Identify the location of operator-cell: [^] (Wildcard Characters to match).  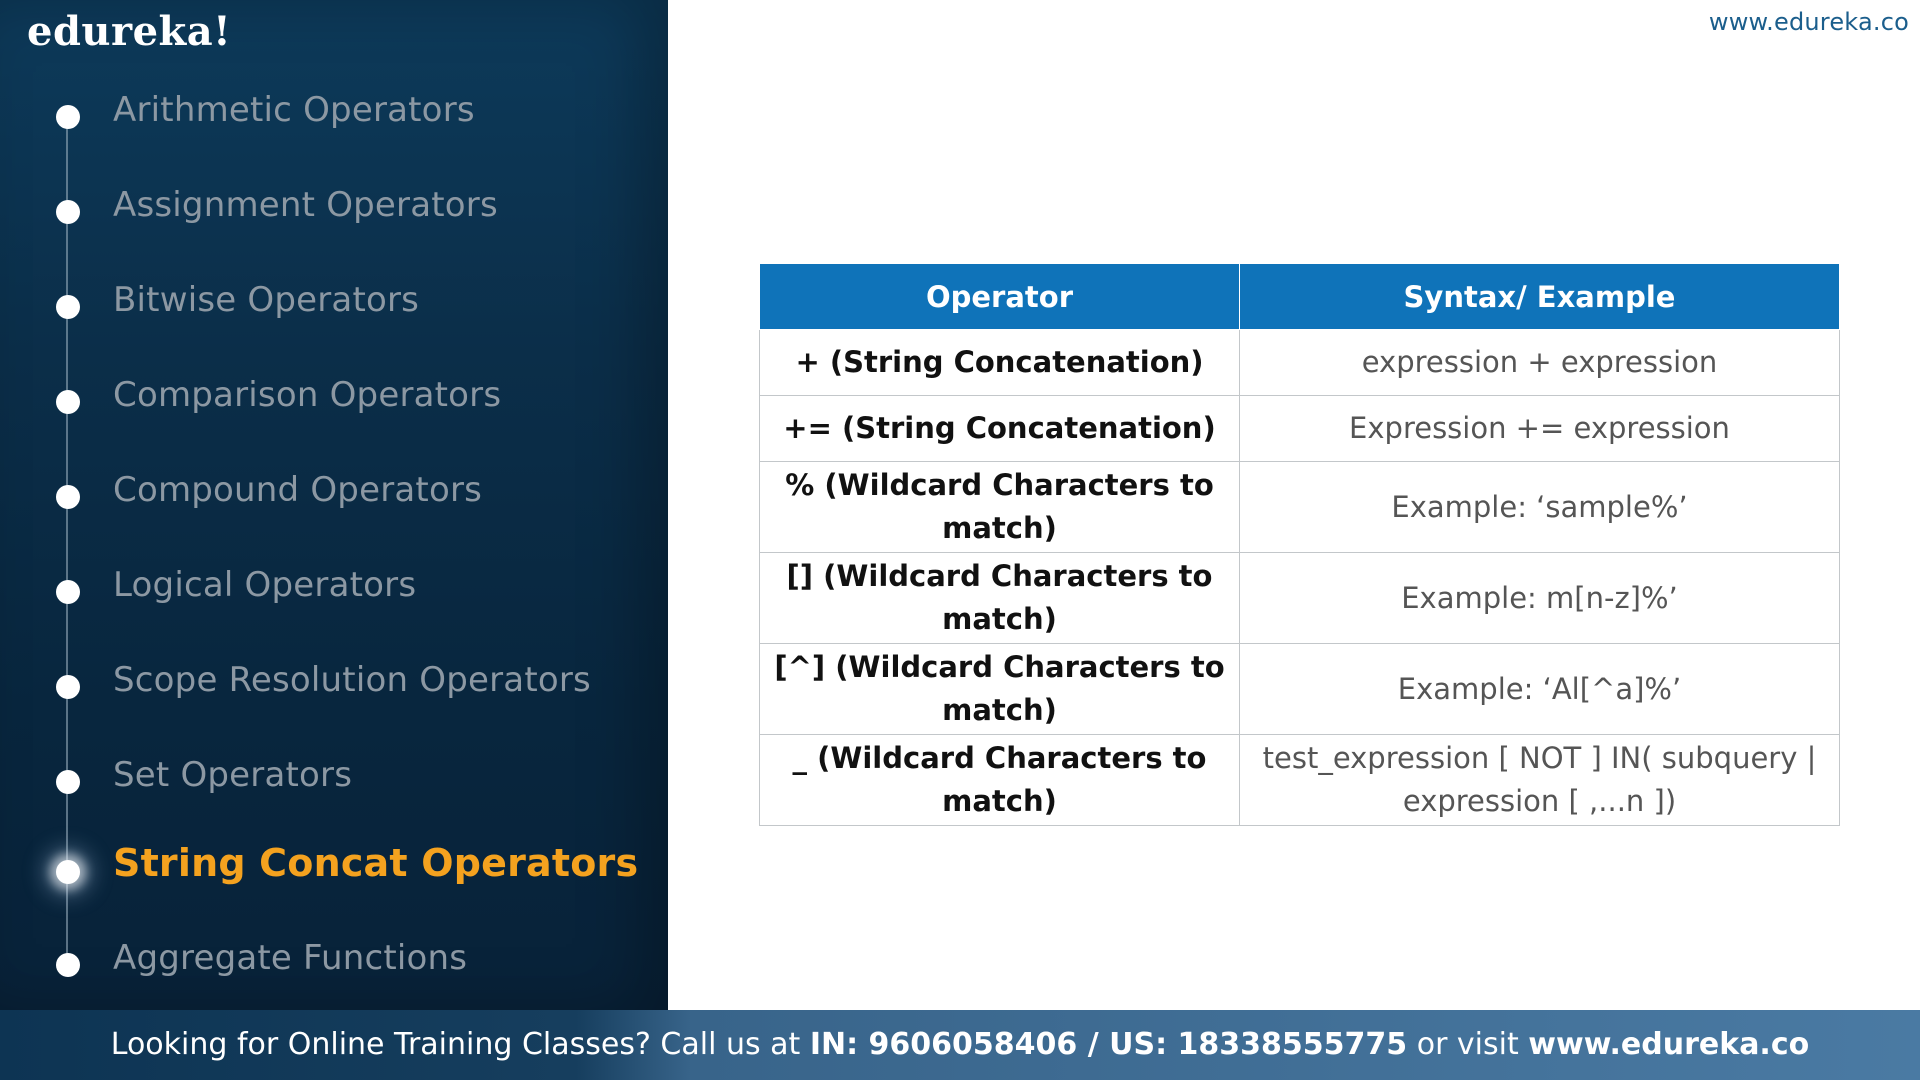
(999, 689).